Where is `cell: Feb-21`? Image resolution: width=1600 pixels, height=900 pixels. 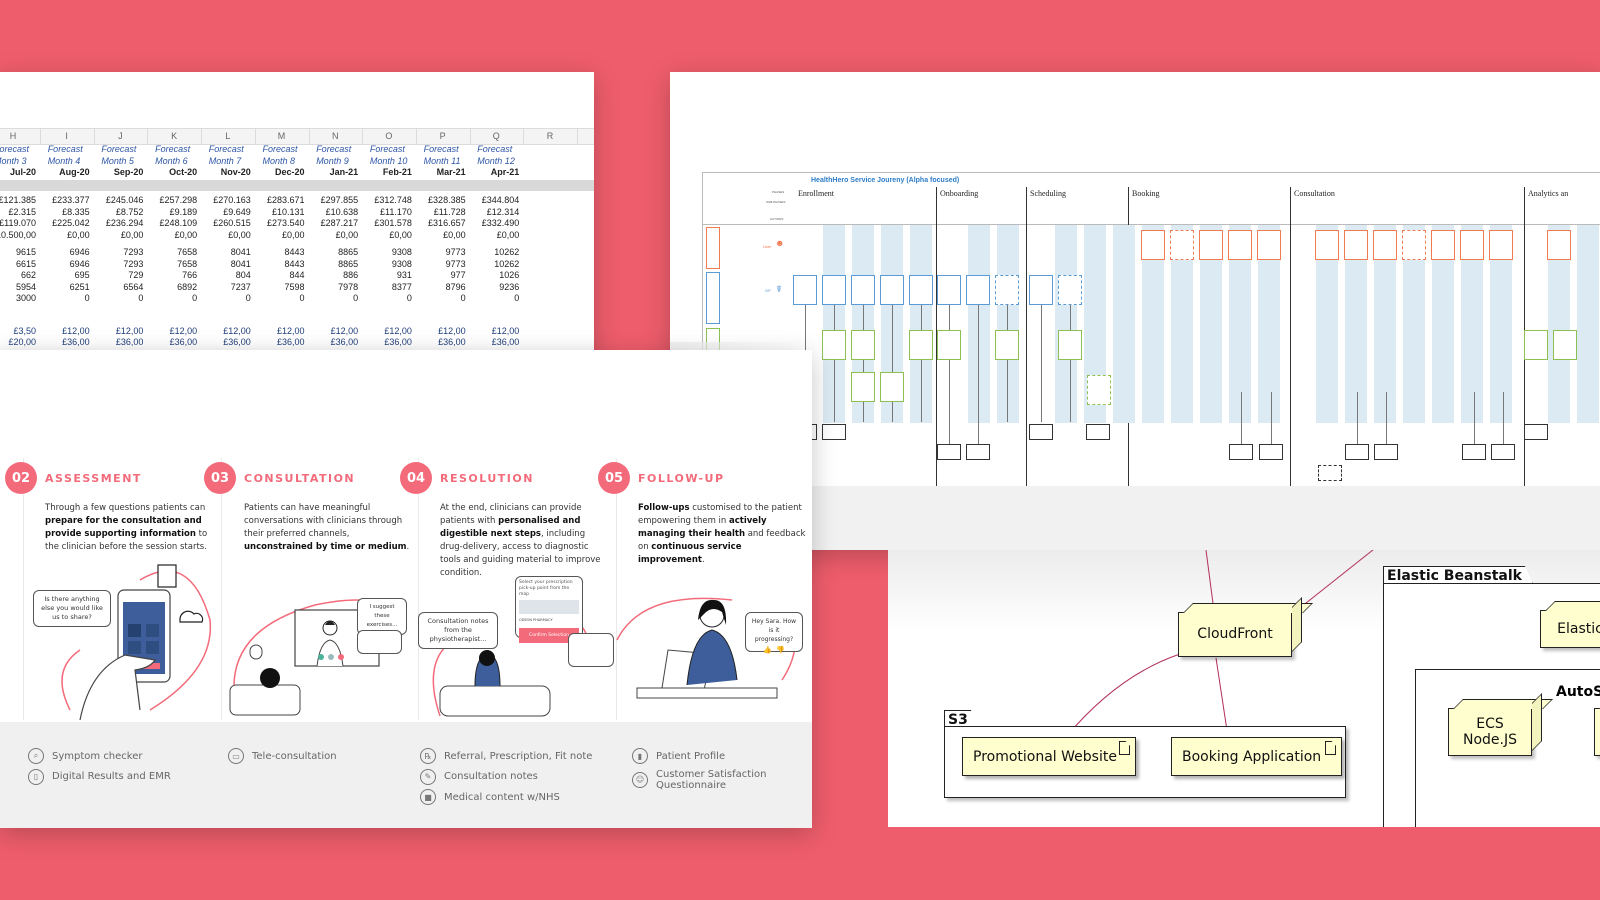 cell: Feb-21 is located at coordinates (385, 172).